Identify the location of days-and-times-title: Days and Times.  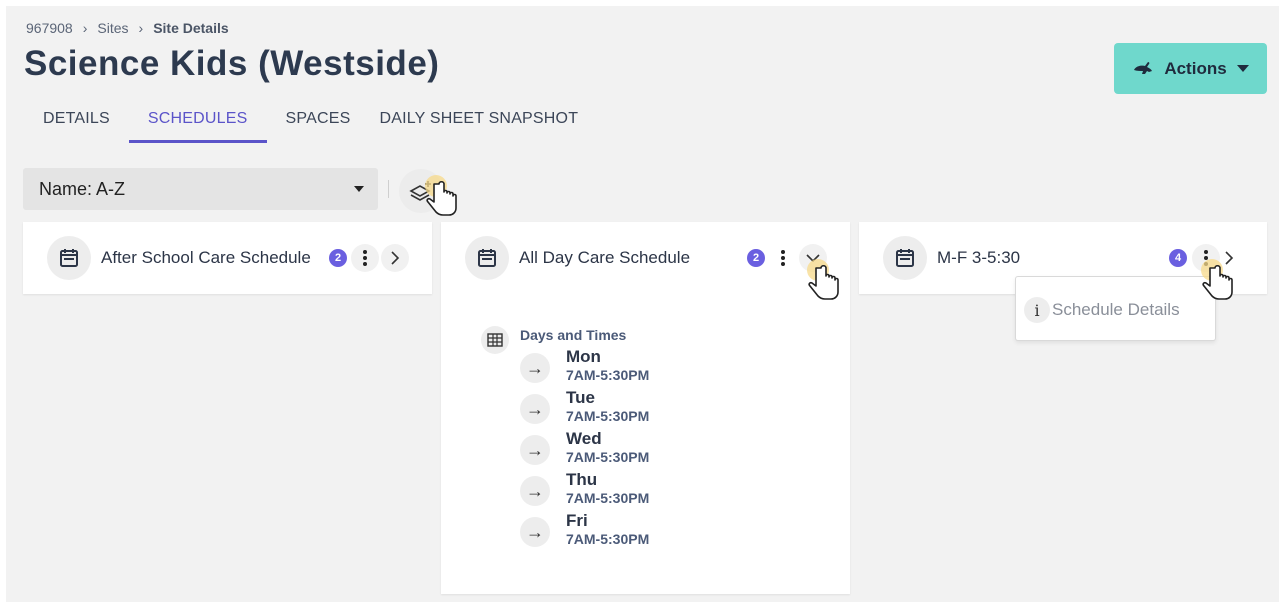
(573, 335).